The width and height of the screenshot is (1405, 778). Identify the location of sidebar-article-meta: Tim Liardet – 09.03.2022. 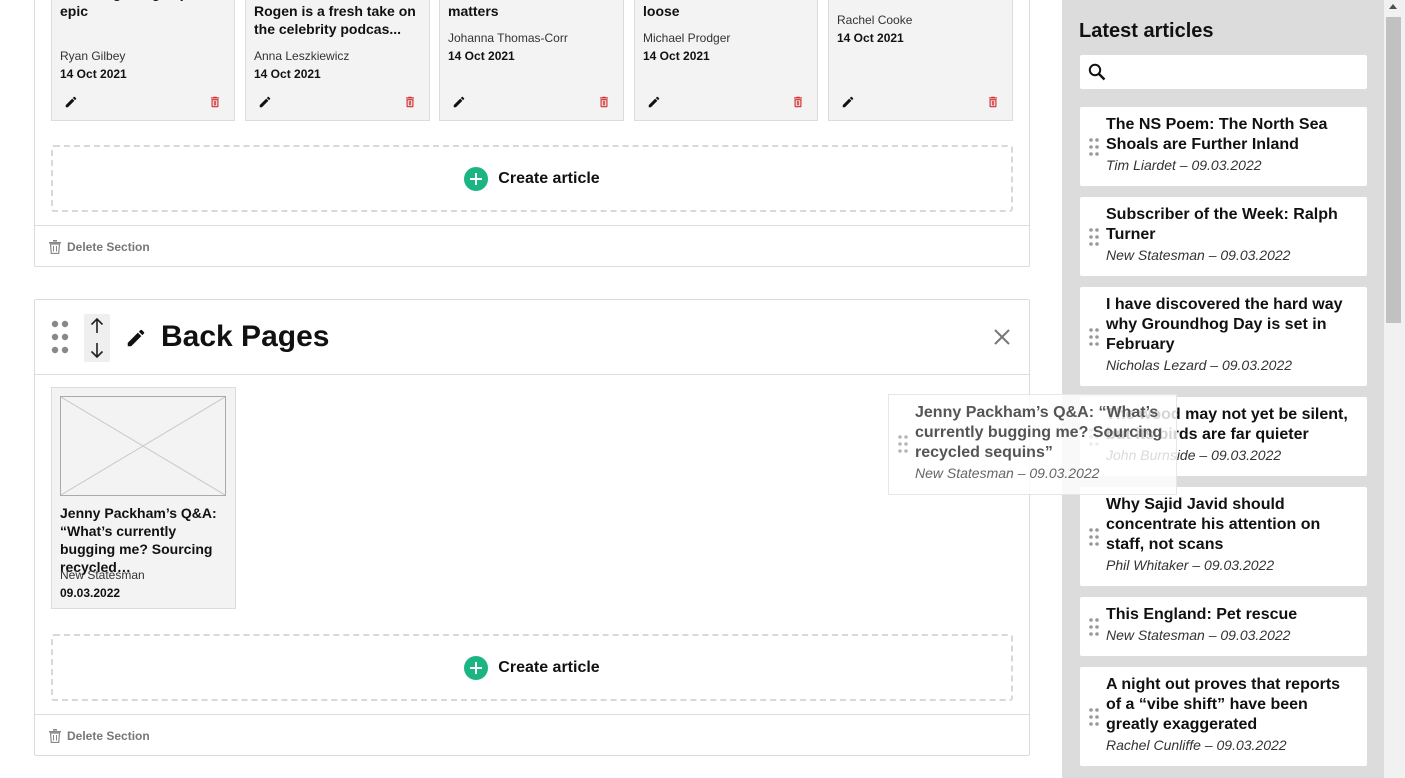
(1184, 165).